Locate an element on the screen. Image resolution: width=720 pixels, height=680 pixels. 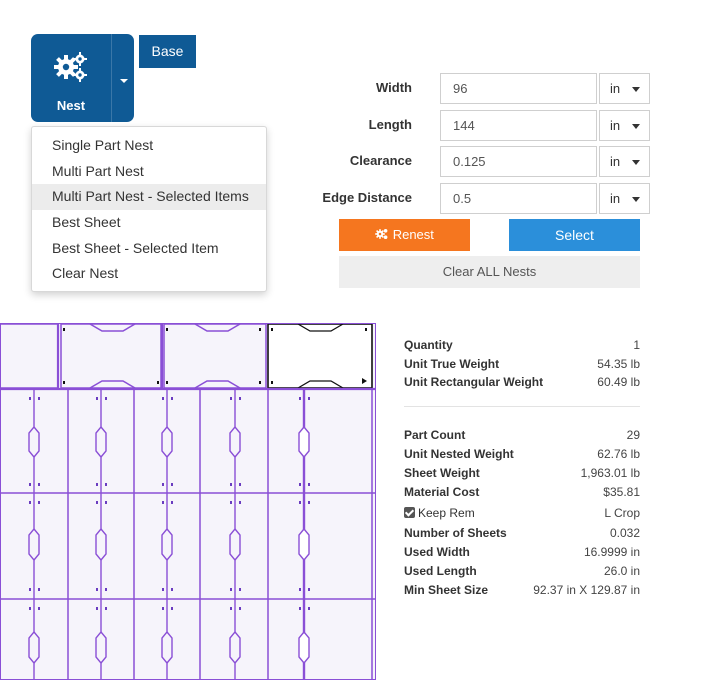
stat-part-count: Part Count 29 is located at coordinates (522, 435).